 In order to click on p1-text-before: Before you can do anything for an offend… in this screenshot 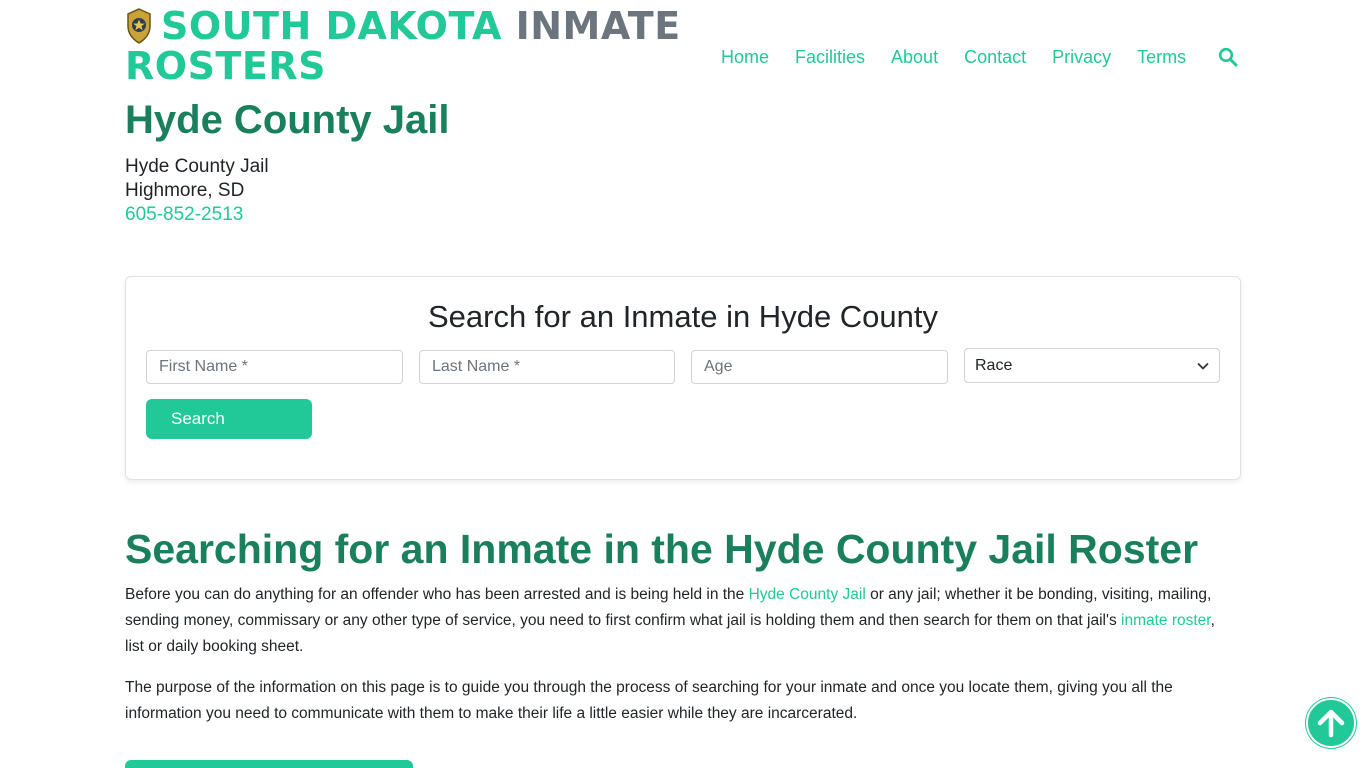, I will do `click(437, 594)`.